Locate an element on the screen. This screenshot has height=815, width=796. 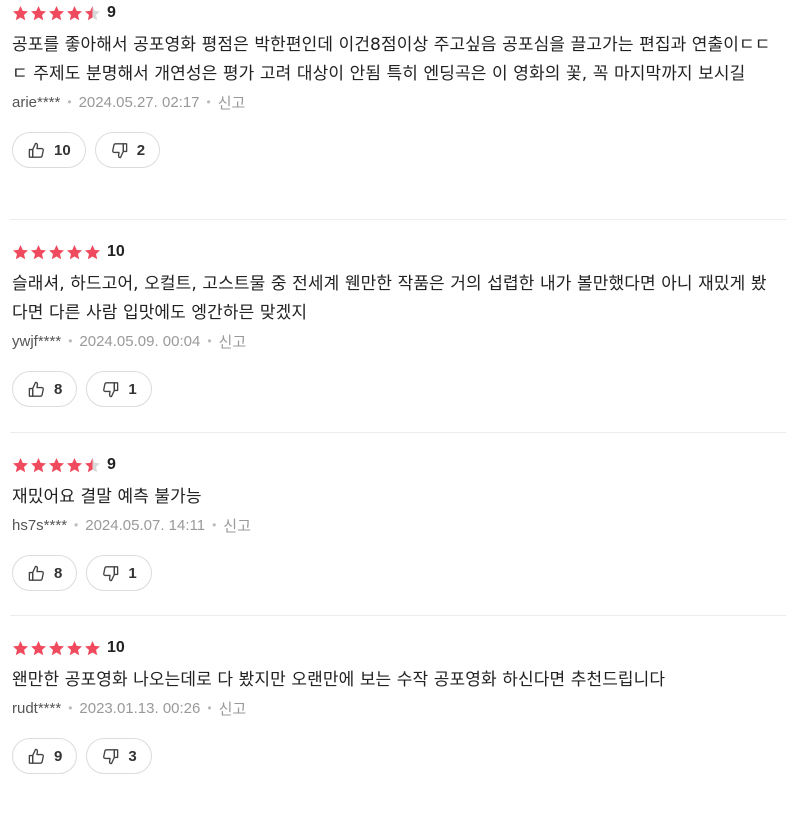
dislike-button: 3 is located at coordinates (119, 756).